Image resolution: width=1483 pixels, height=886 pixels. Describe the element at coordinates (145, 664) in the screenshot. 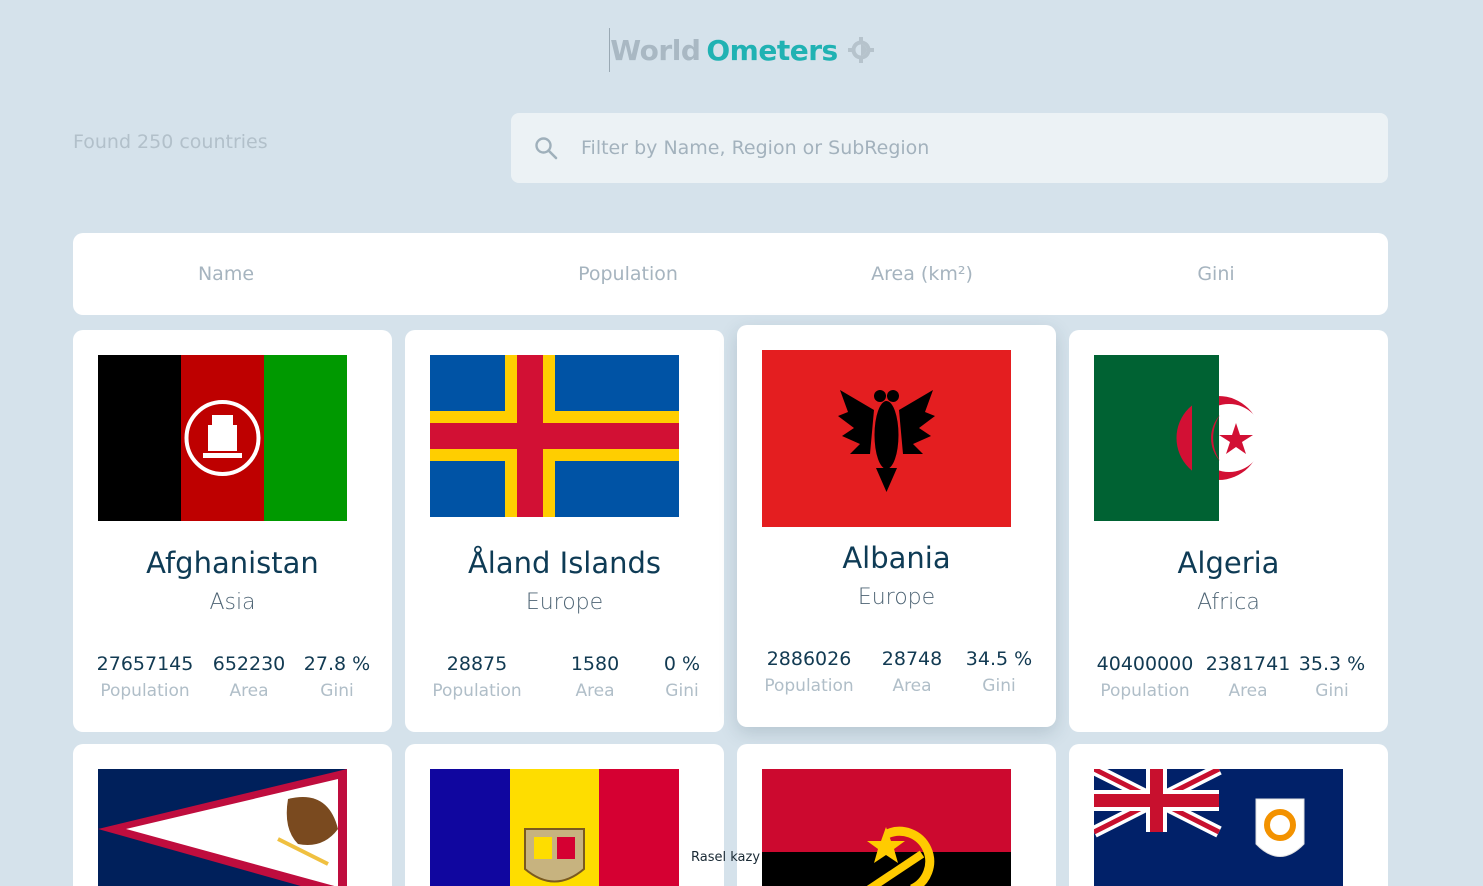

I see `population-value: 27657145` at that location.